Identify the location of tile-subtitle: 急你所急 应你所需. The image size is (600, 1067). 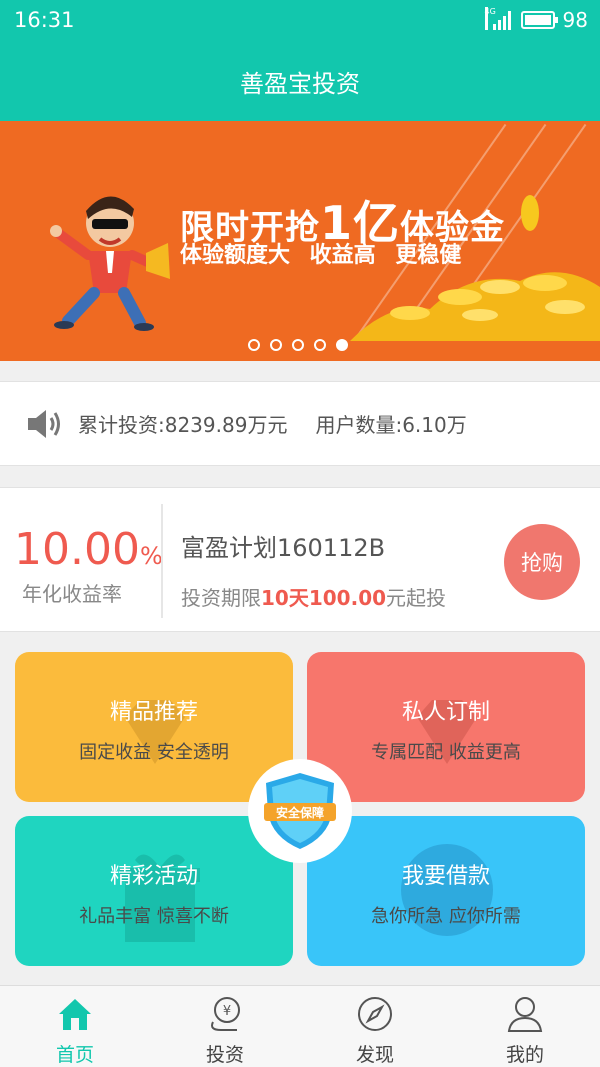
(446, 916).